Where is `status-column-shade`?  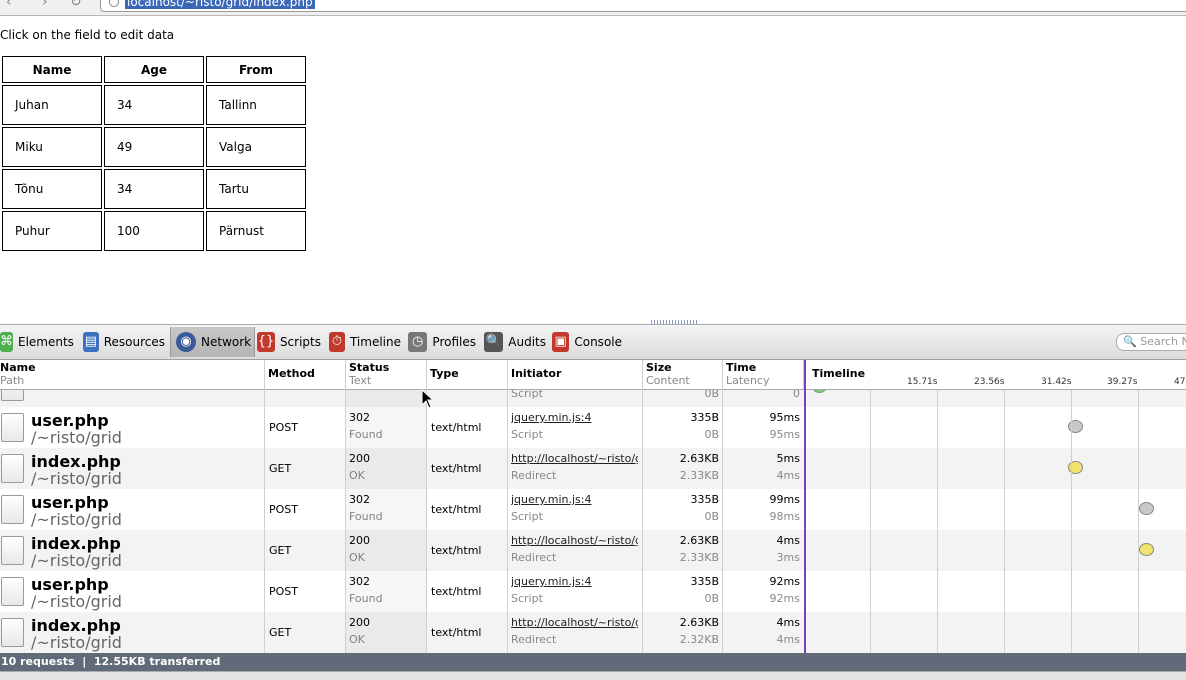
status-column-shade is located at coordinates (386, 521).